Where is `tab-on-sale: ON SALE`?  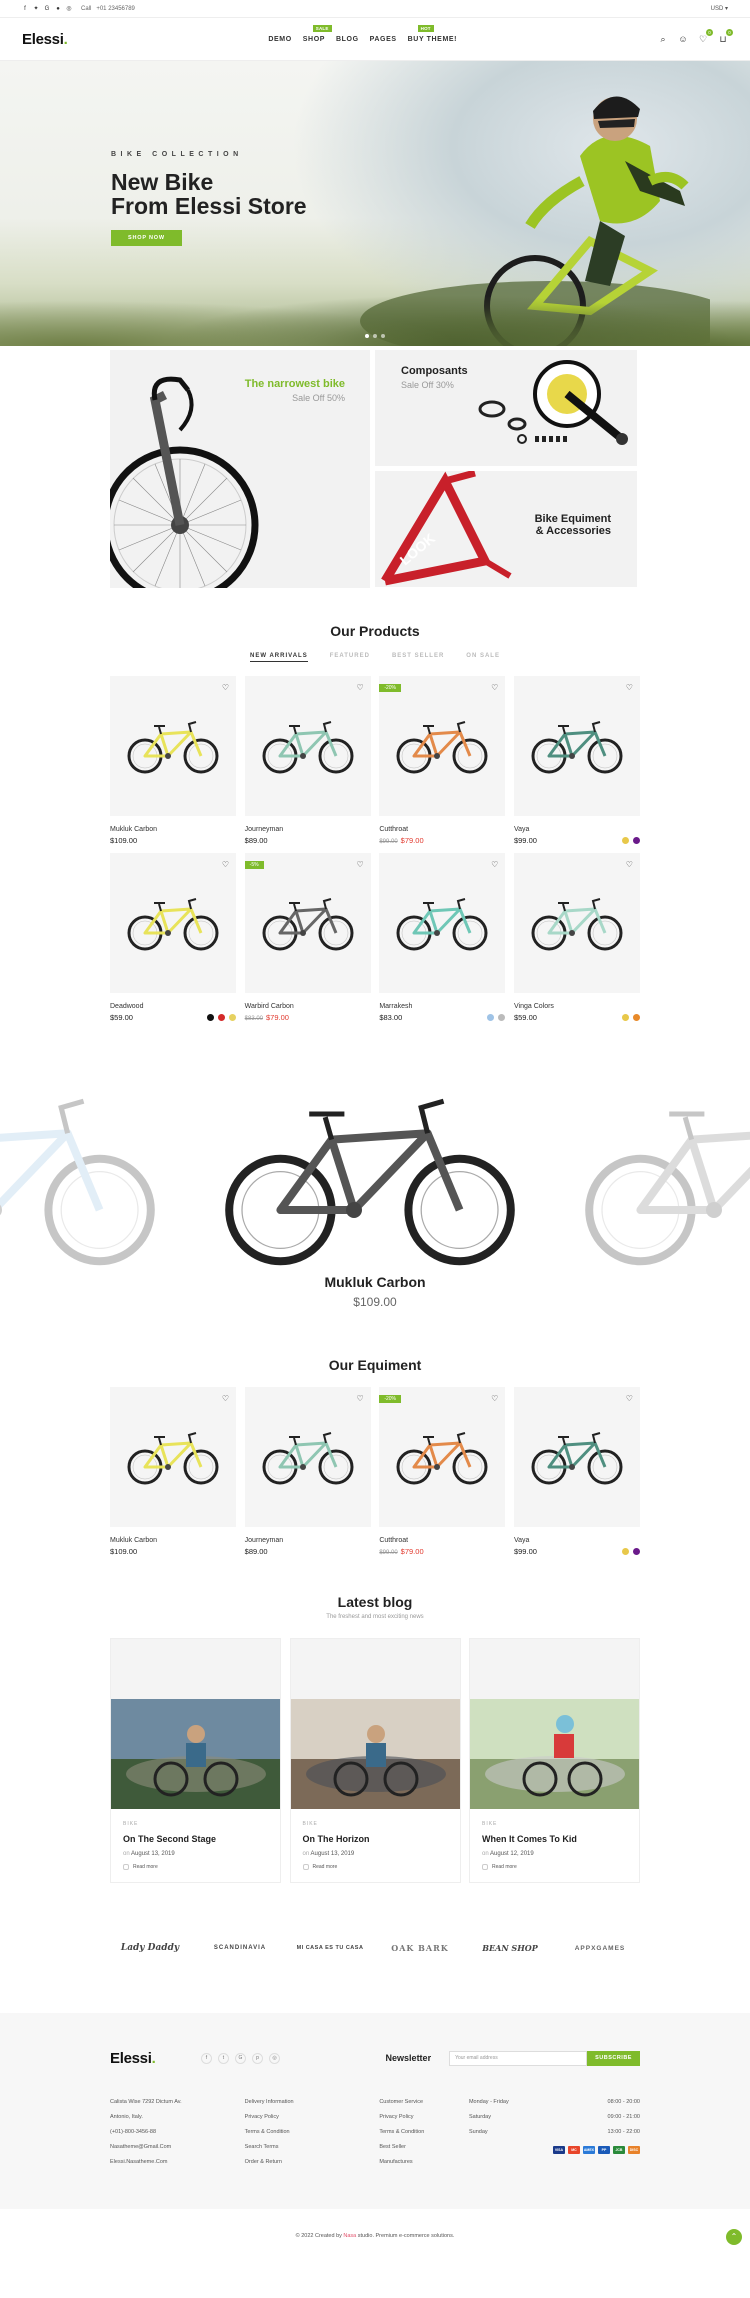
tab-on-sale: ON SALE is located at coordinates (483, 657).